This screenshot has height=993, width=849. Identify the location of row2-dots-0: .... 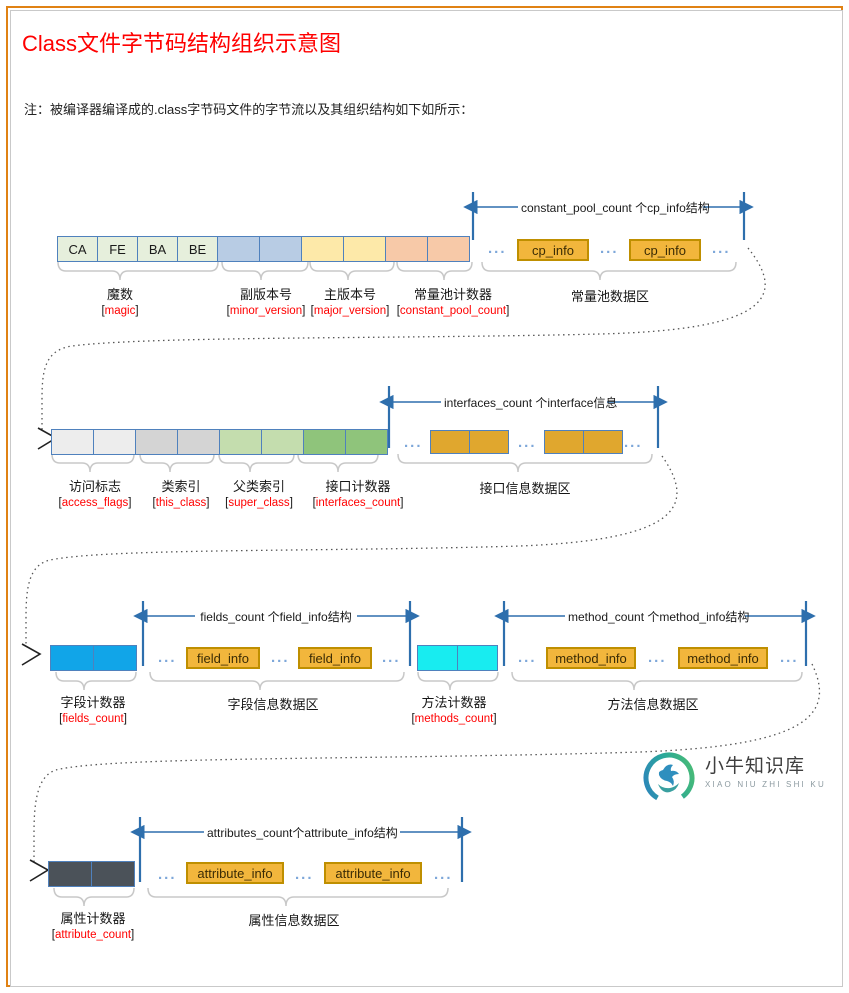
(413, 442).